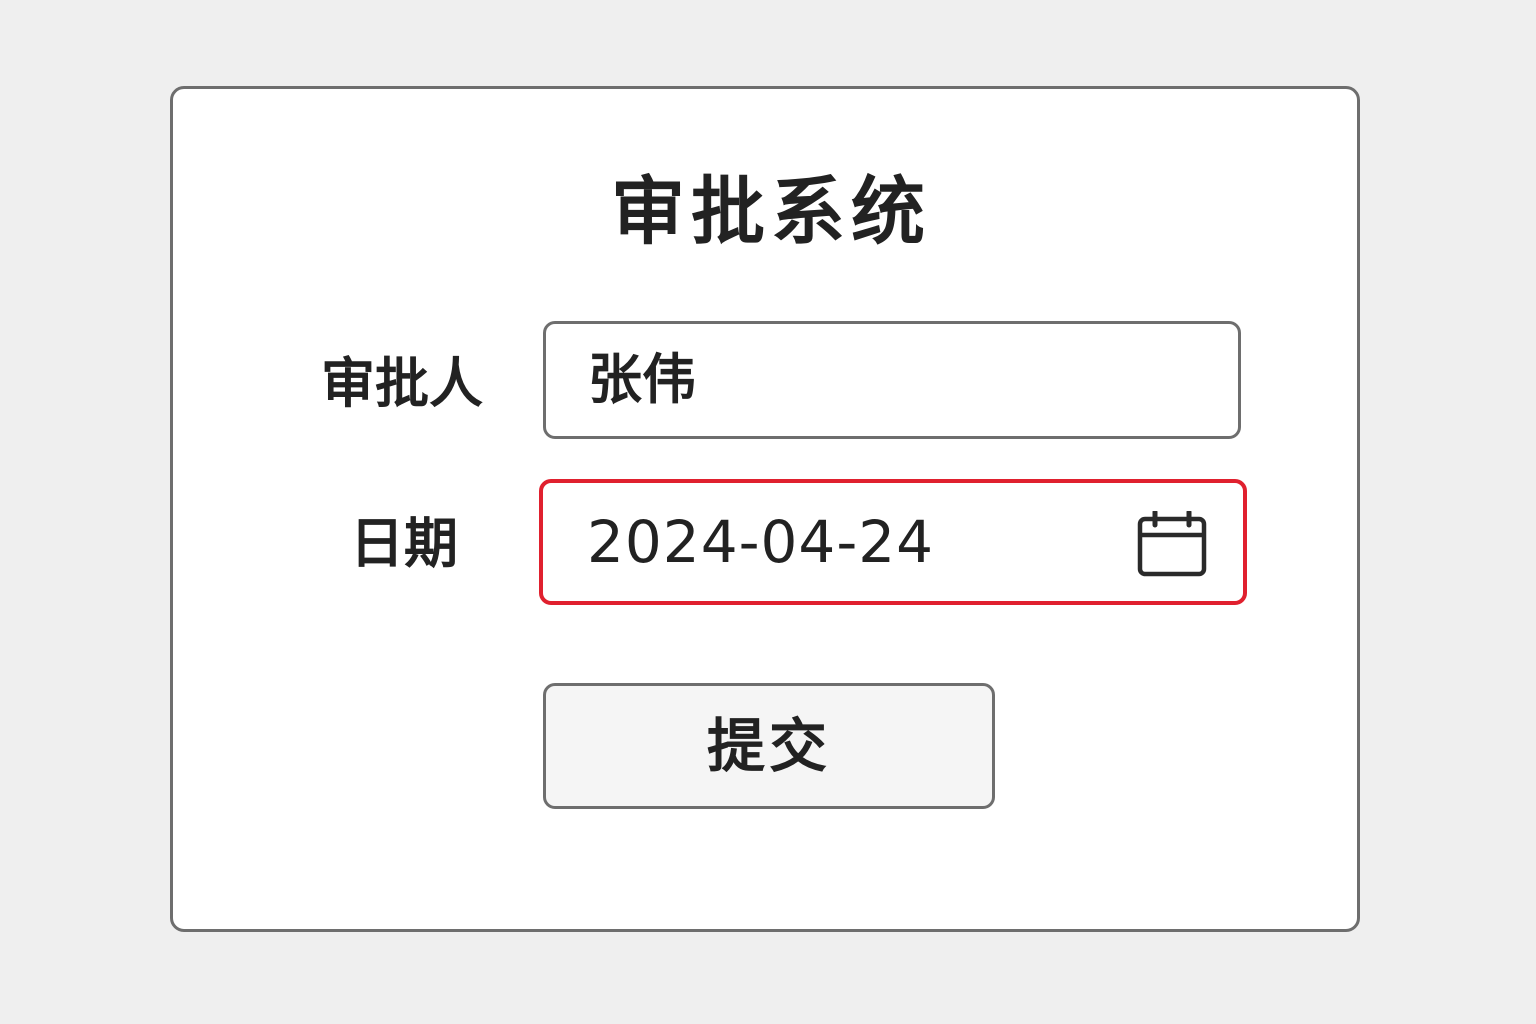 Image resolution: width=1536 pixels, height=1024 pixels. What do you see at coordinates (892, 380) in the screenshot?
I see `approver-input: 张伟` at bounding box center [892, 380].